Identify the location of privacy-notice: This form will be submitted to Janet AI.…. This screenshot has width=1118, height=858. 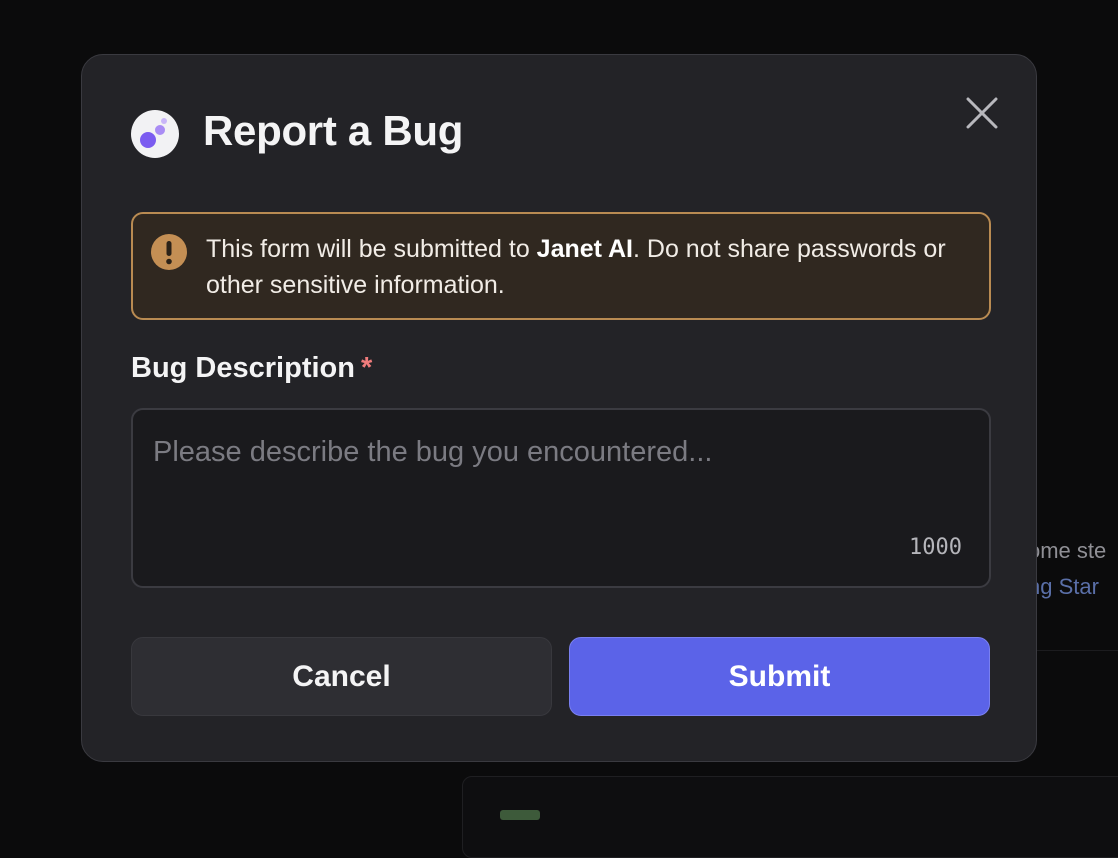
(561, 266).